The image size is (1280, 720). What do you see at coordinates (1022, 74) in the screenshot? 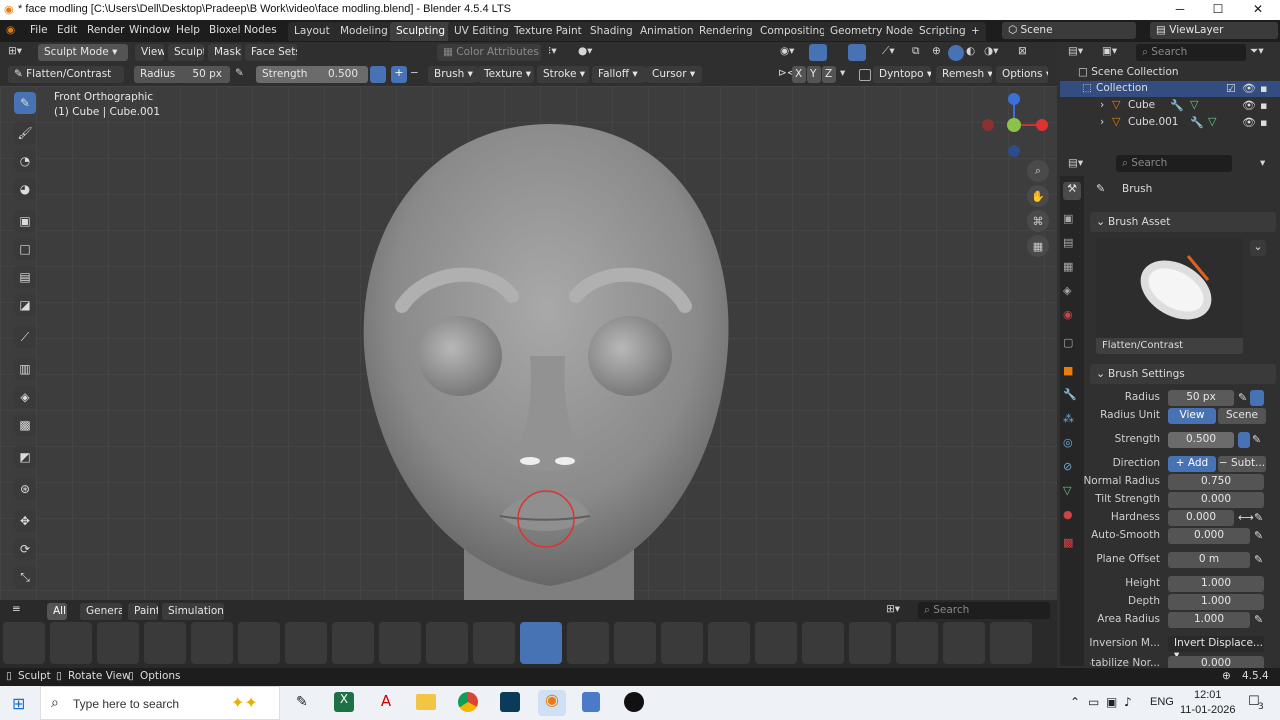
I see `options-menu: Options ▾` at bounding box center [1022, 74].